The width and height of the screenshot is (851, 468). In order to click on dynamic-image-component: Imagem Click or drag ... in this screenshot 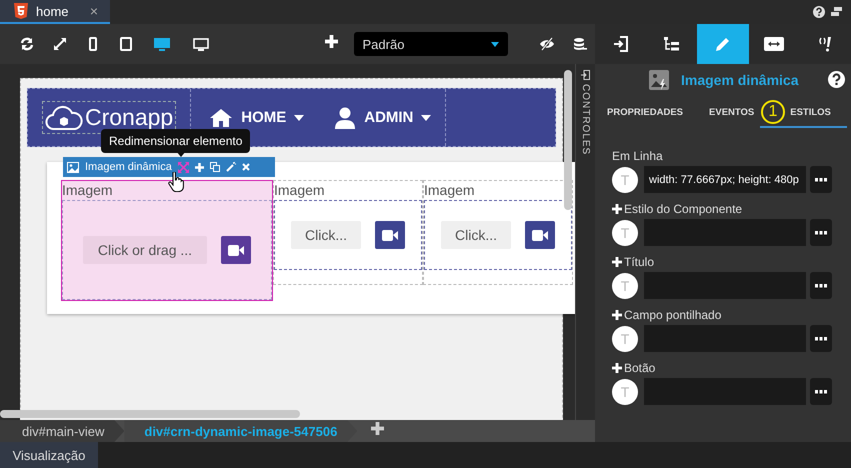, I will do `click(167, 240)`.